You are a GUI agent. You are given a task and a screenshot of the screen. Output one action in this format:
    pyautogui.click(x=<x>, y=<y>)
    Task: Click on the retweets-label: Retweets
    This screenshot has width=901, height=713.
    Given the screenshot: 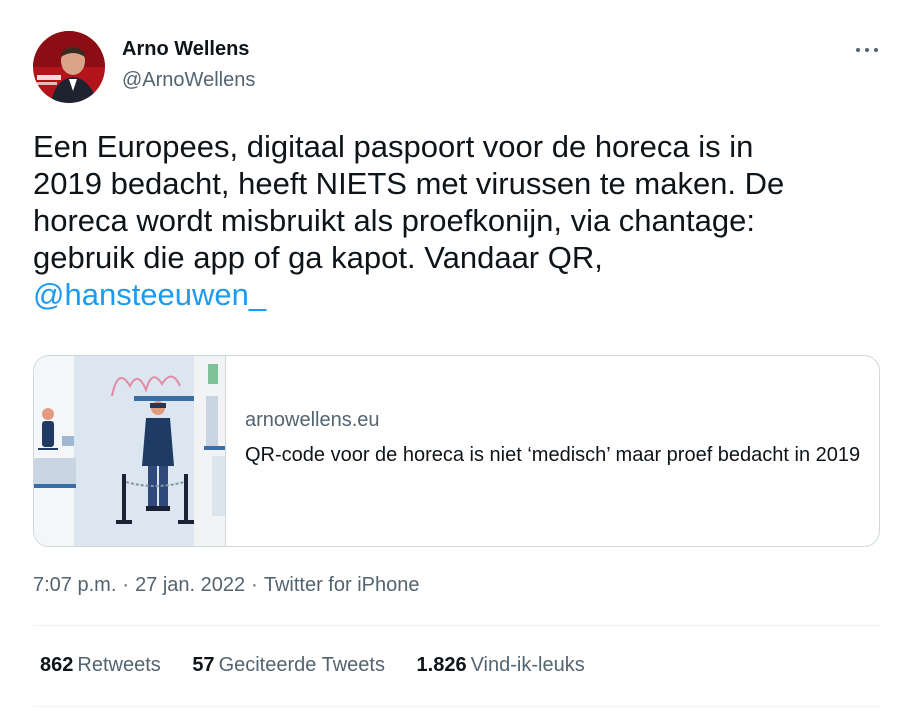 What is the action you would take?
    pyautogui.click(x=119, y=665)
    